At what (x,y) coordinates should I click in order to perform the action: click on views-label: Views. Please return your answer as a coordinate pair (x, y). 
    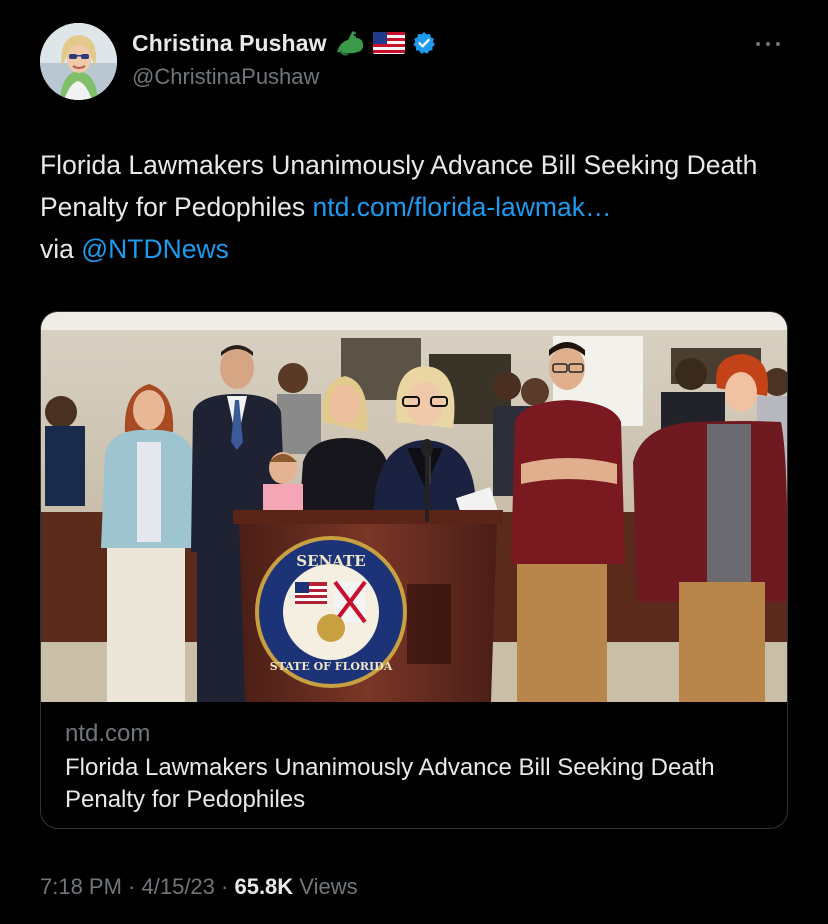
    Looking at the image, I should click on (325, 886).